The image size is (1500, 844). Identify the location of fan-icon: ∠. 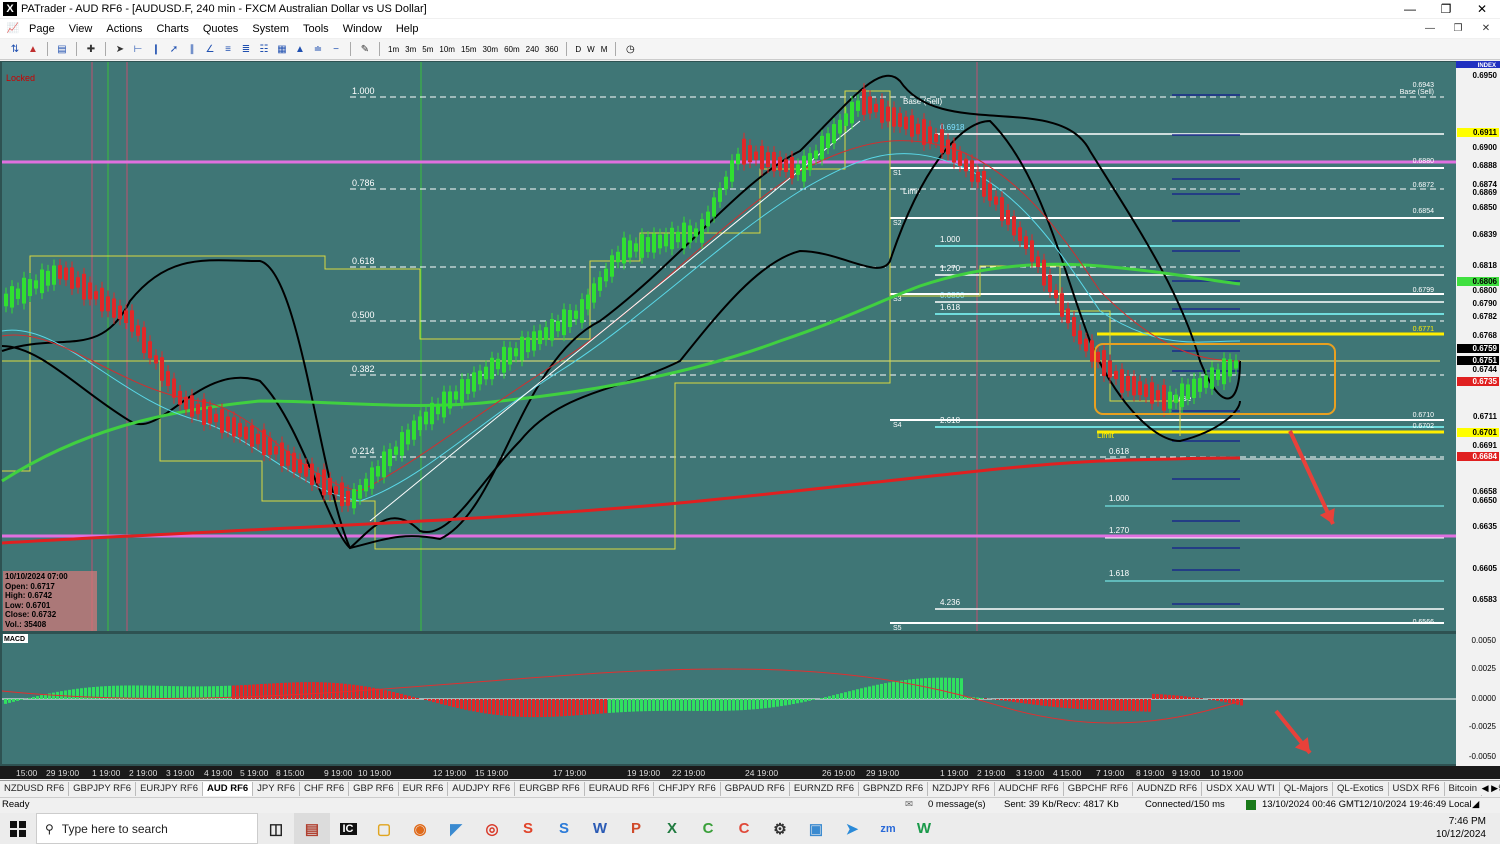
(210, 49).